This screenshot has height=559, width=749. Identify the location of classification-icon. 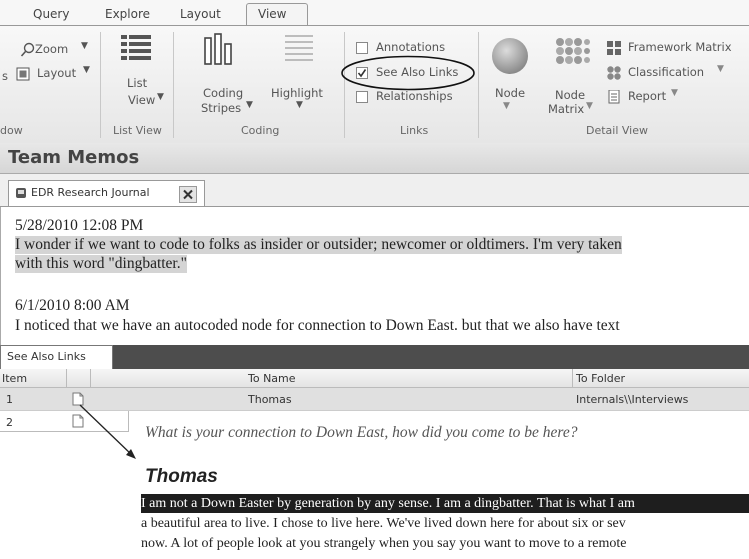
(614, 73).